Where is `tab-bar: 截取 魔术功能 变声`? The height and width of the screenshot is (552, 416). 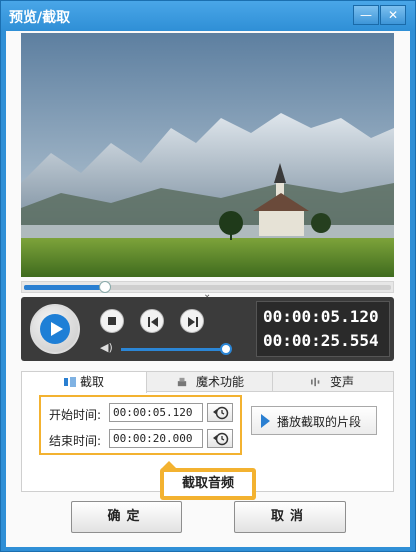 tab-bar: 截取 魔术功能 变声 is located at coordinates (207, 382).